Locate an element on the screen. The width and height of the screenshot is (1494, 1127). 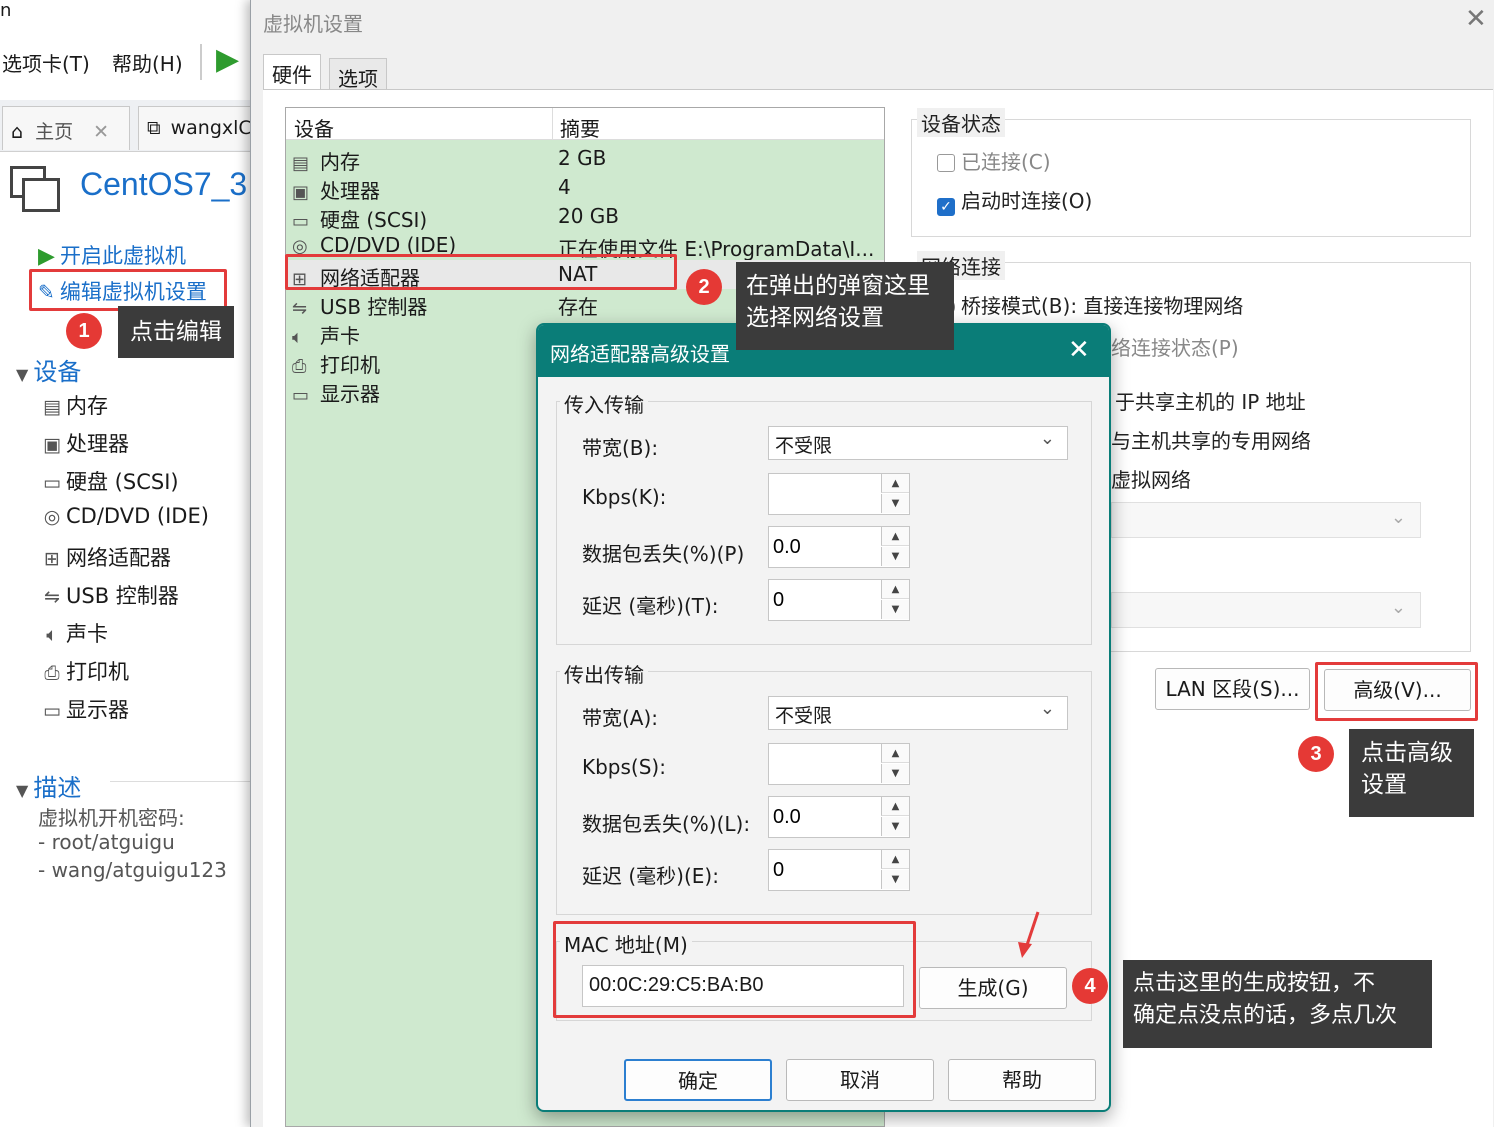
table-row: ▭ 硬盘 (SCSI) 20 GB is located at coordinates (585, 217).